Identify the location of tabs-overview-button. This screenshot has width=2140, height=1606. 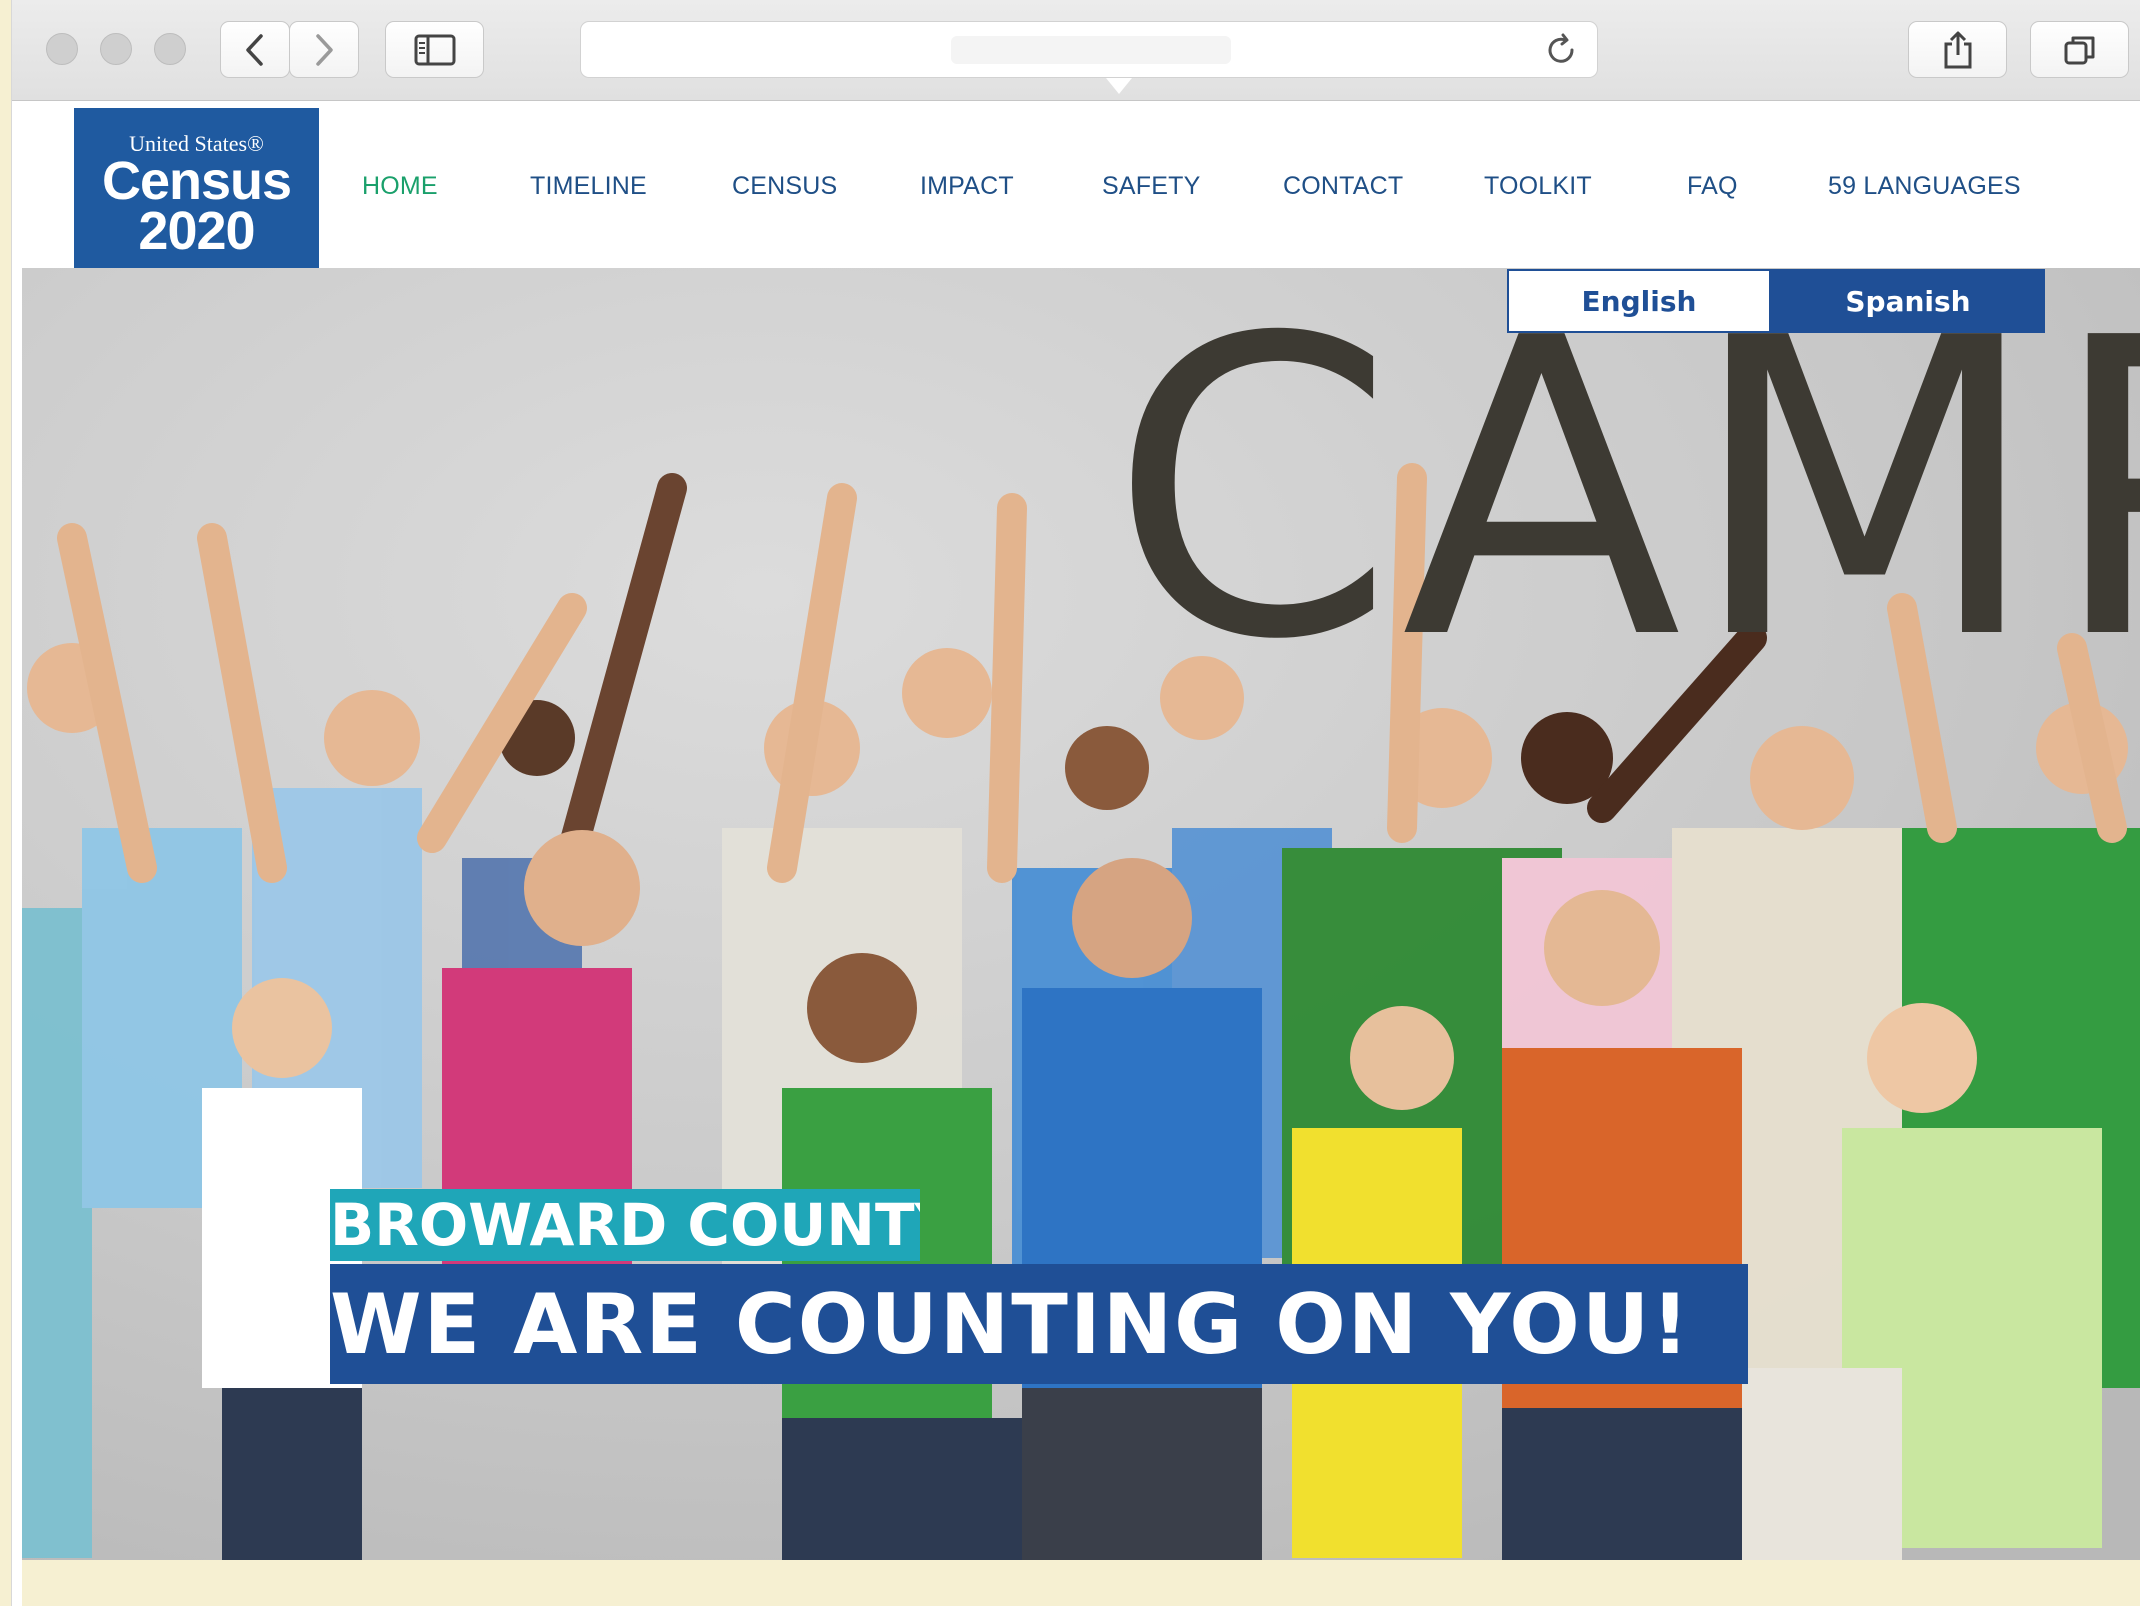
(2079, 49).